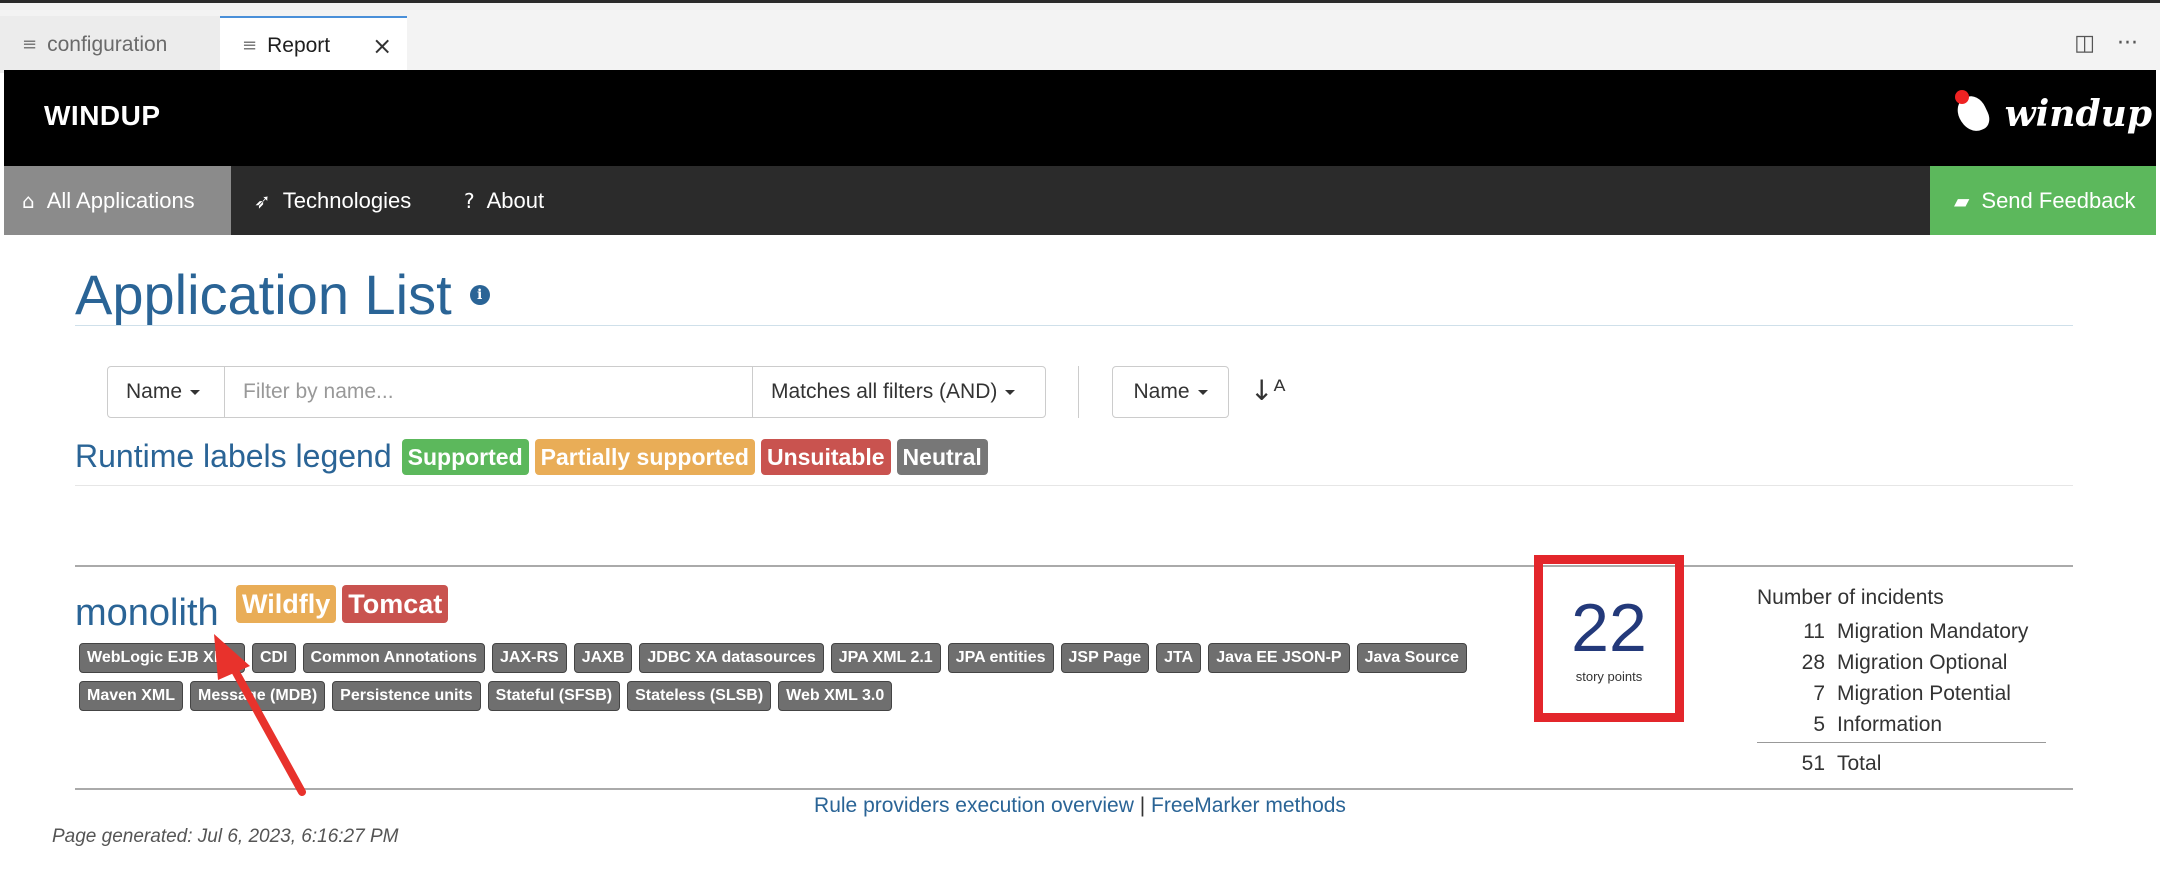 The image size is (2160, 878). I want to click on label-unsuitable: Unsuitable, so click(825, 456).